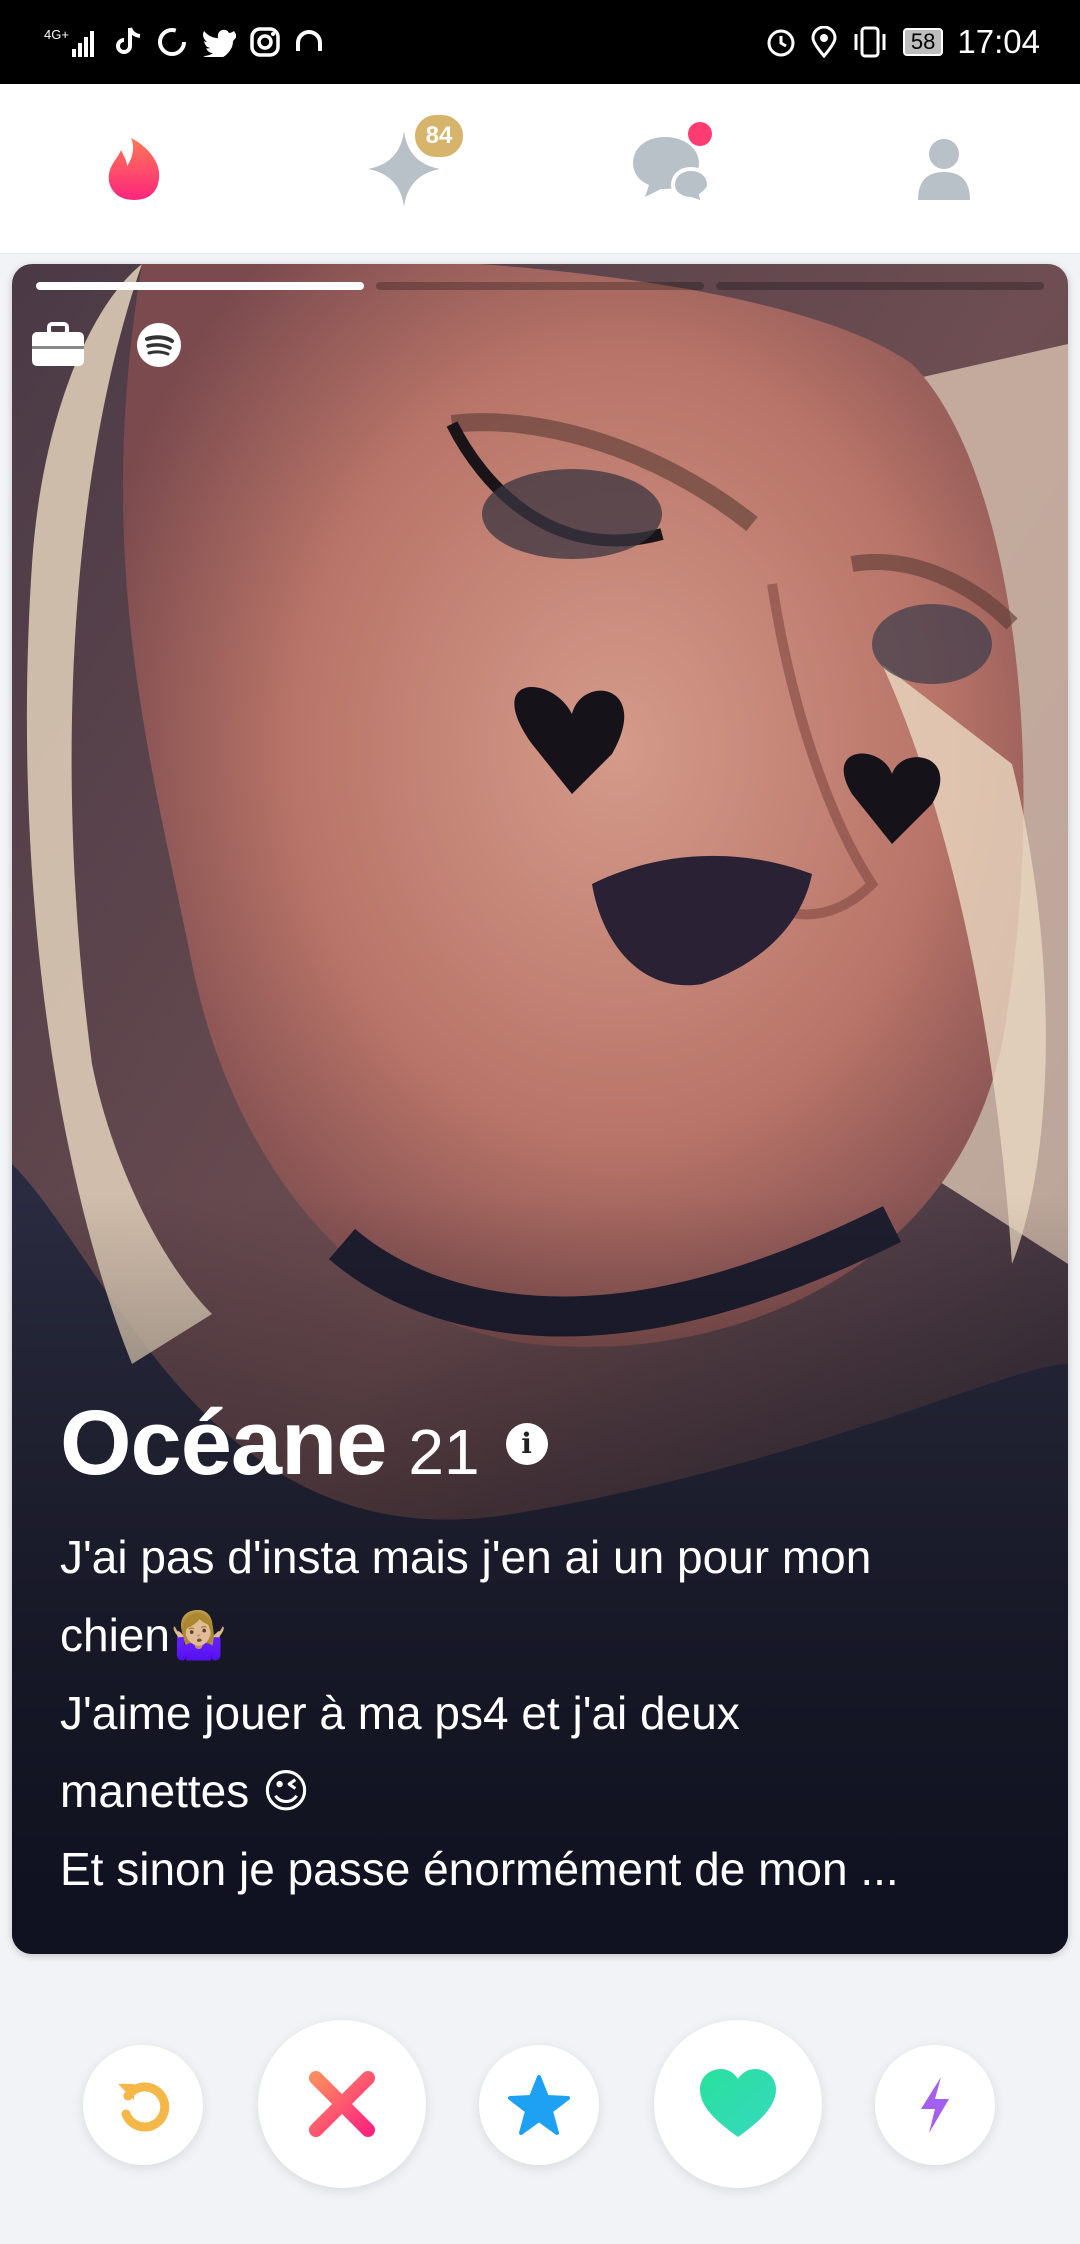  I want to click on top-picks-badge: 84, so click(439, 136).